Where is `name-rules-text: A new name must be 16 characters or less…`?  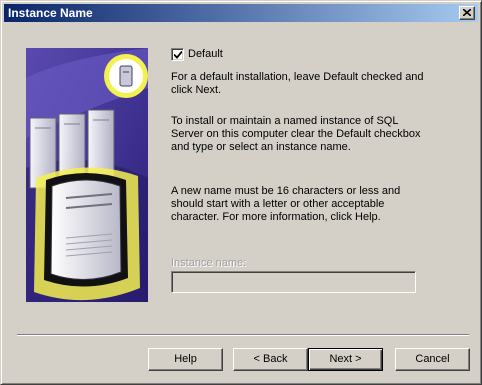
name-rules-text: A new name must be 16 characters or less… is located at coordinates (286, 204).